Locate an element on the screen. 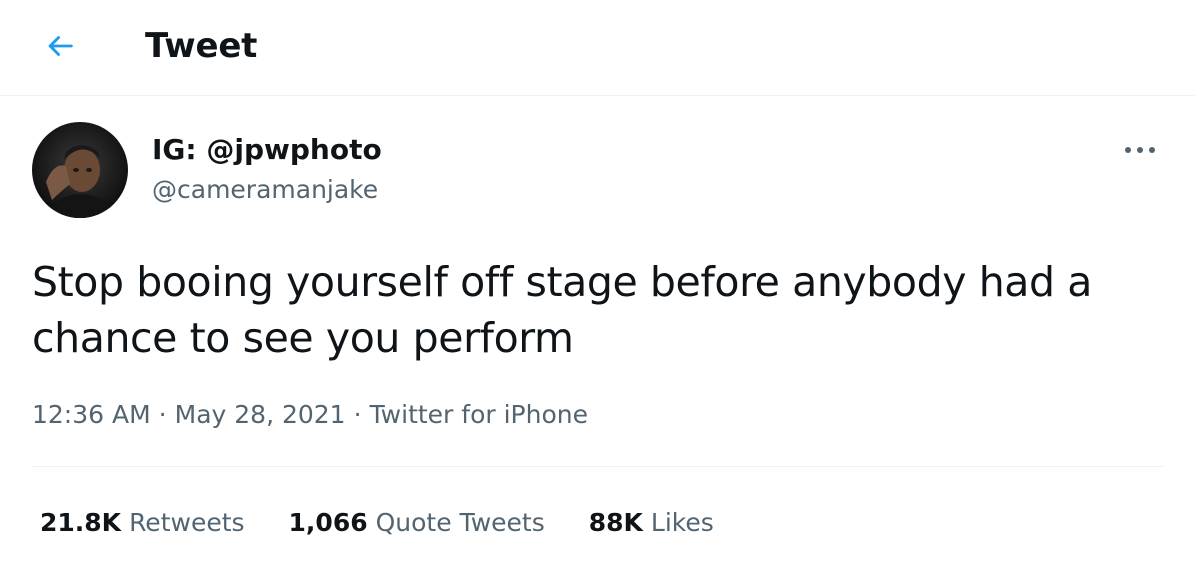 This screenshot has width=1195, height=572. quote-tweets-count: 1,066 is located at coordinates (328, 522).